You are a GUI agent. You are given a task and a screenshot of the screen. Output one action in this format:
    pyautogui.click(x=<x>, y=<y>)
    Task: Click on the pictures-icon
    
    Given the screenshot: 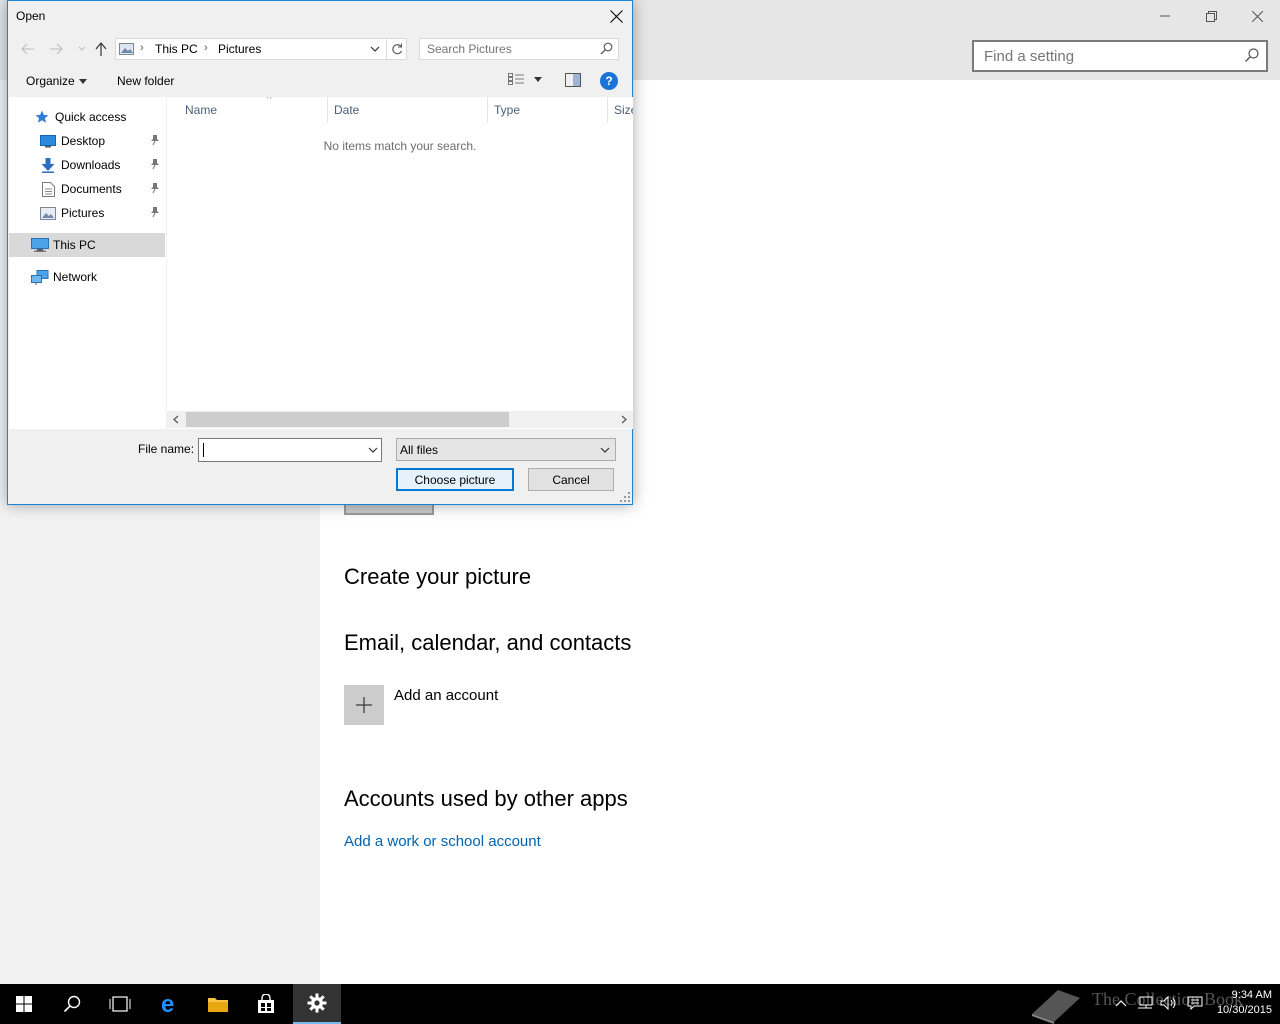 What is the action you would take?
    pyautogui.click(x=48, y=213)
    